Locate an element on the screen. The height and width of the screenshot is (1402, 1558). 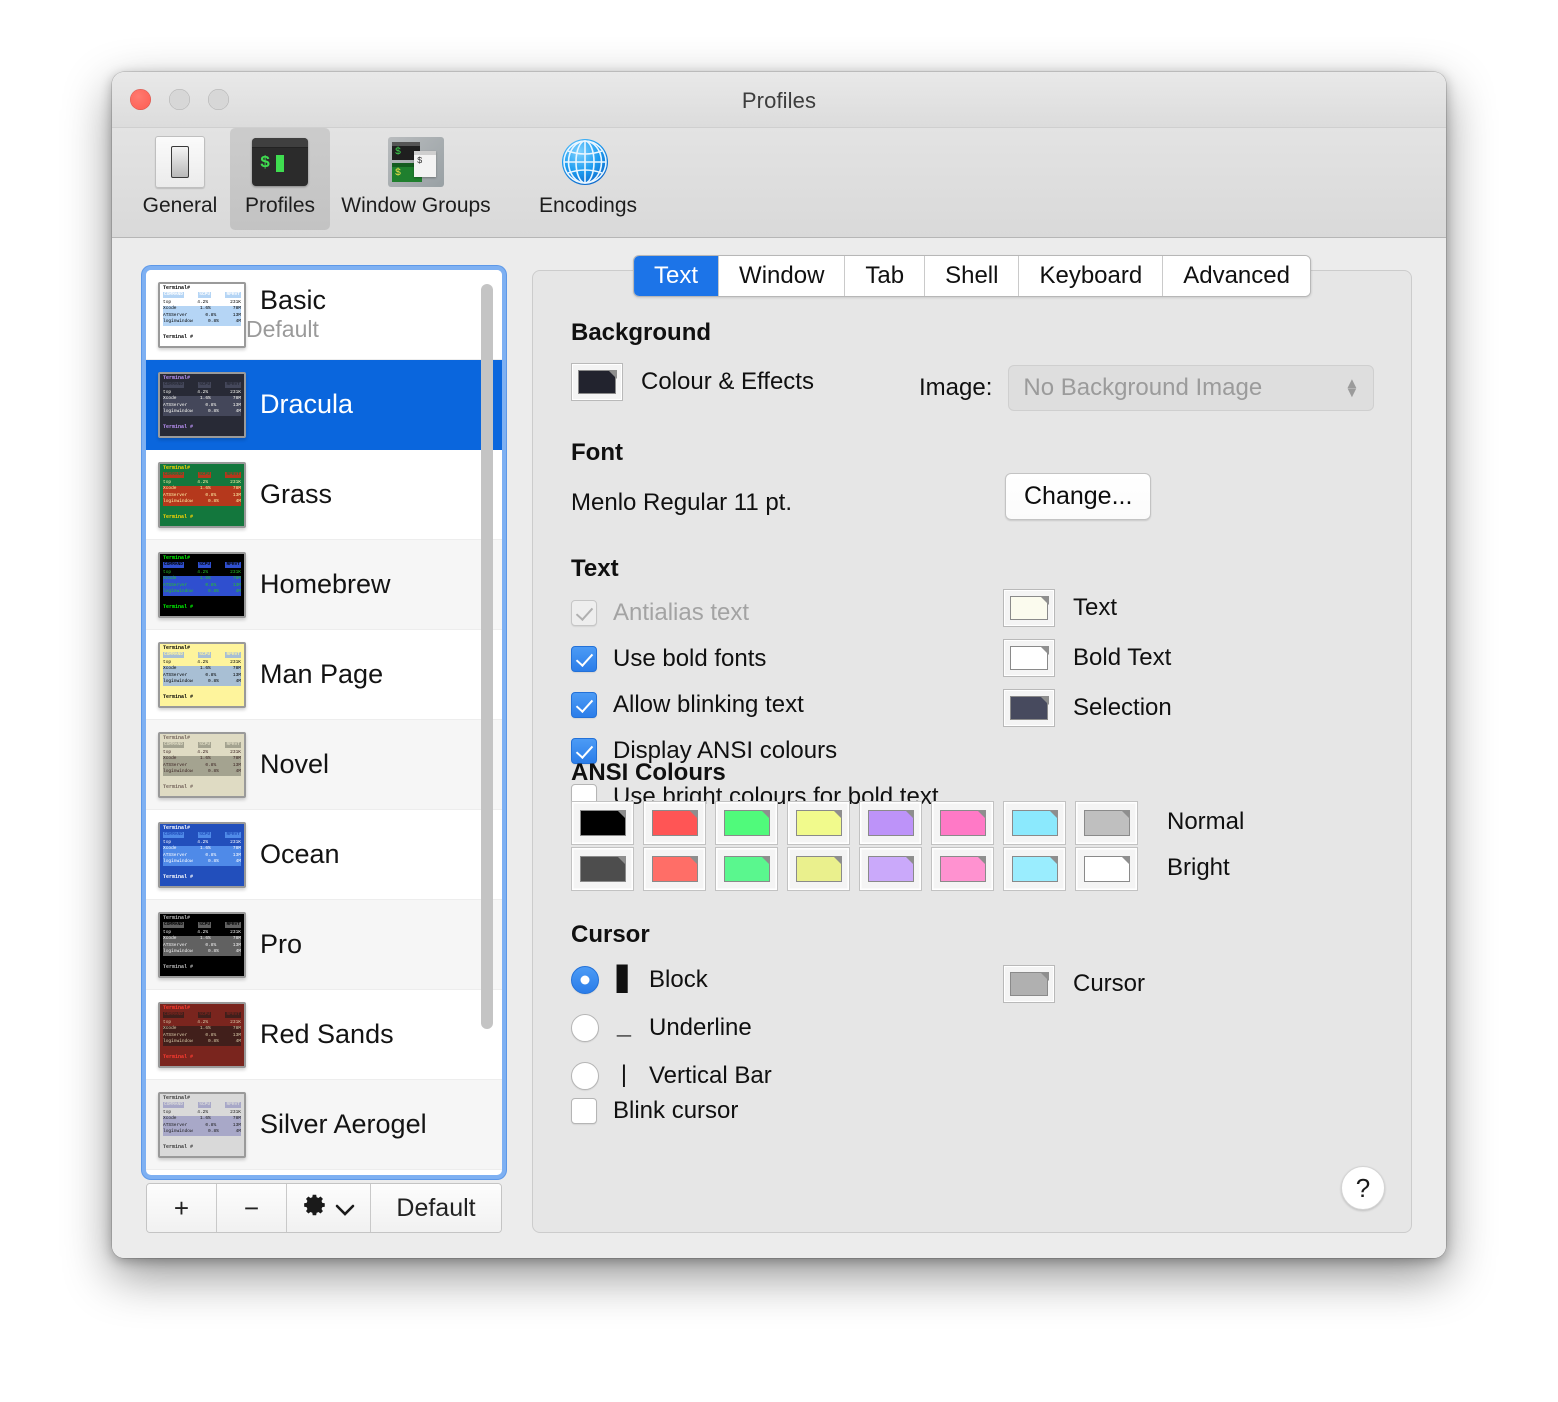
cursor-colour-well is located at coordinates (1029, 984).